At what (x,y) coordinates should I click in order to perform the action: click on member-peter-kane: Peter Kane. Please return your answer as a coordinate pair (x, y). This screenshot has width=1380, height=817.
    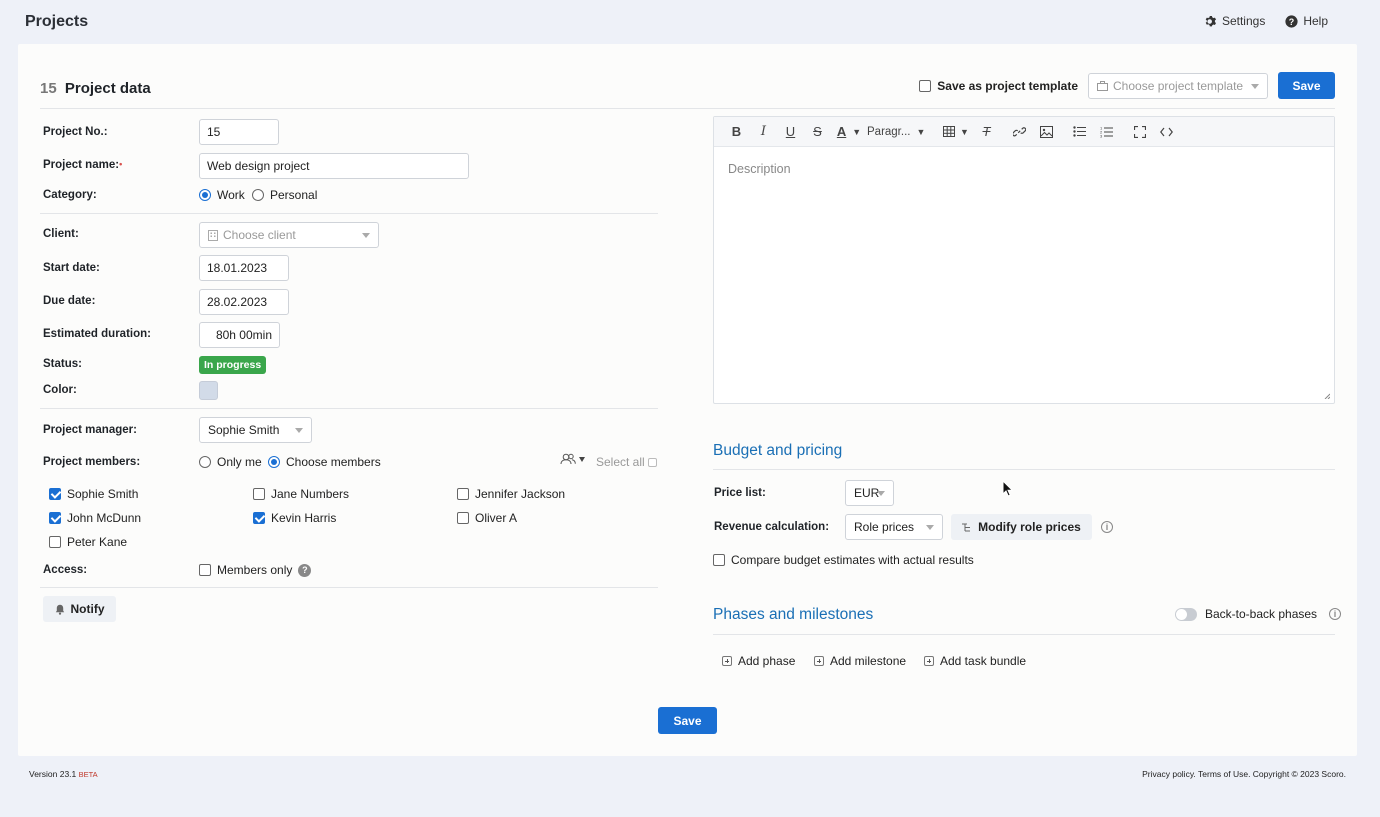
    Looking at the image, I should click on (88, 542).